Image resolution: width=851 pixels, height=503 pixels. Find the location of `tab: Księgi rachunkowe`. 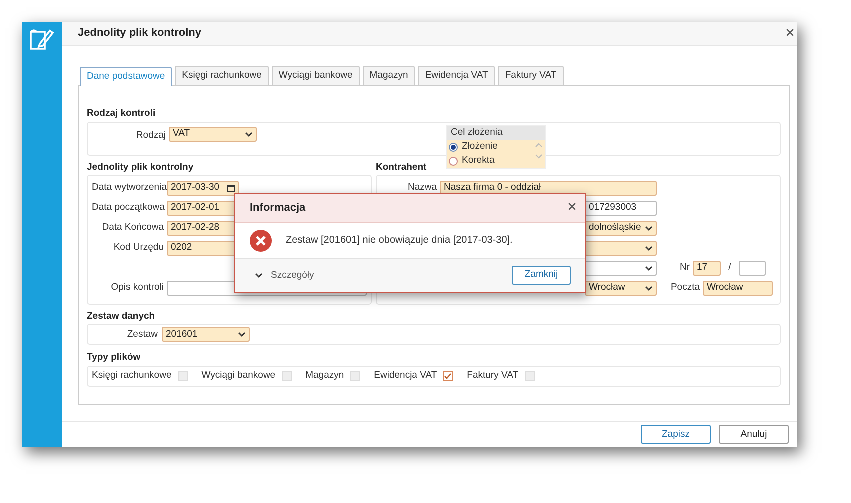

tab: Księgi rachunkowe is located at coordinates (222, 76).